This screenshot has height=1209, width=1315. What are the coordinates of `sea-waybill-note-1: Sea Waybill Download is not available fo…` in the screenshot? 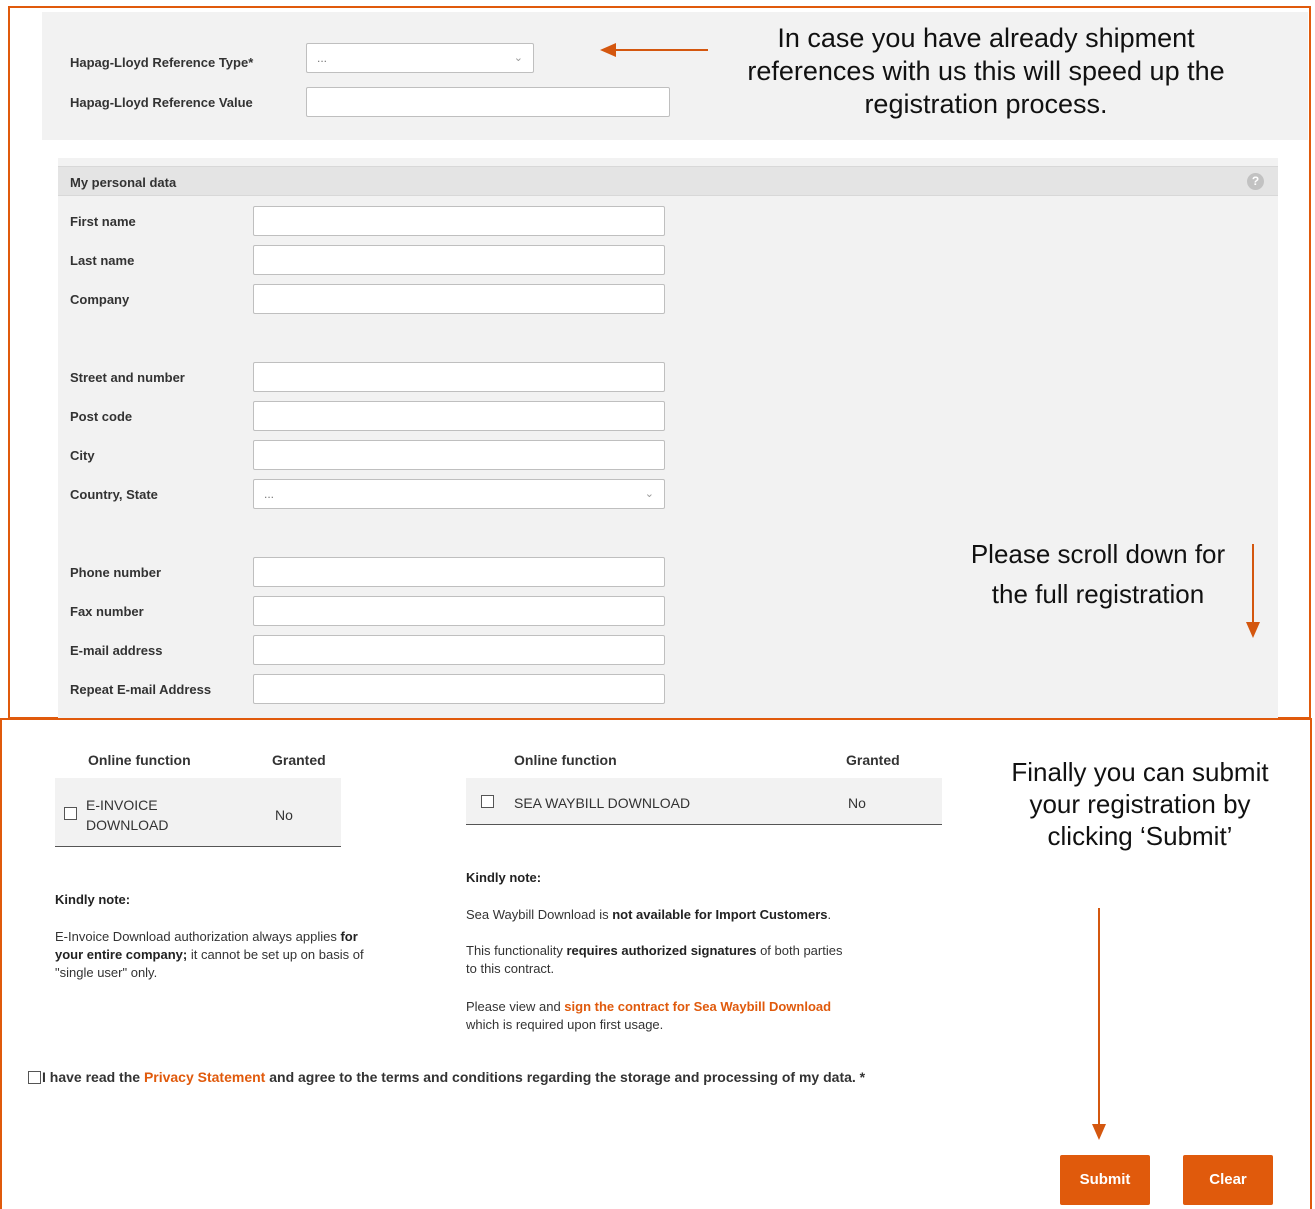 It's located at (706, 915).